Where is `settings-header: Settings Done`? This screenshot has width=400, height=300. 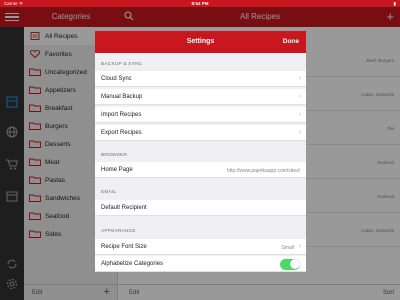
settings-header: Settings Done is located at coordinates (200, 42).